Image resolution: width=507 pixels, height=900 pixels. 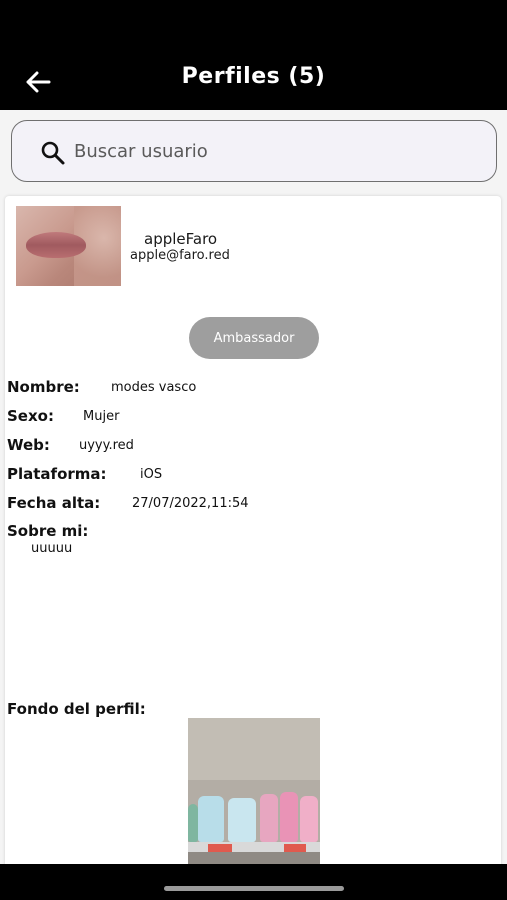 What do you see at coordinates (151, 474) in the screenshot?
I see `plataforma-value: iOS` at bounding box center [151, 474].